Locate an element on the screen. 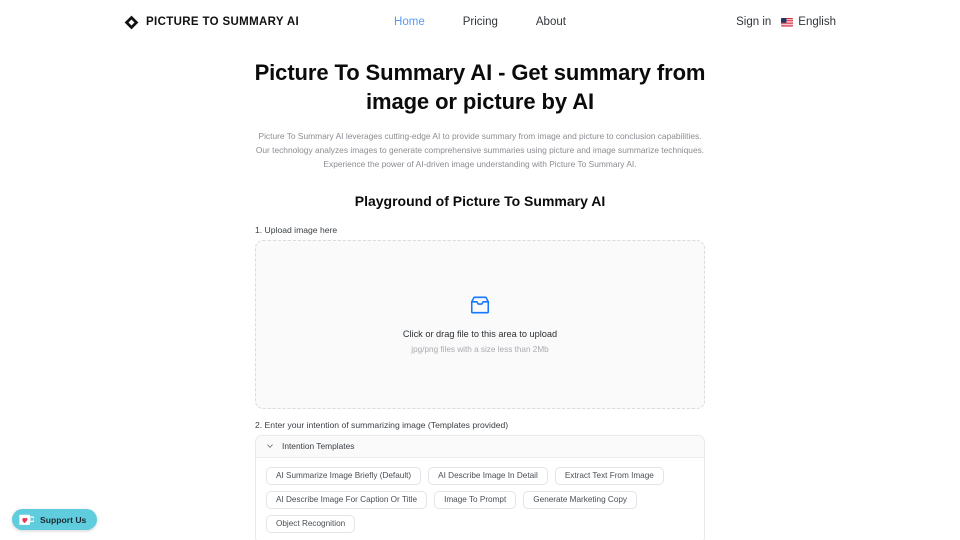 The image size is (960, 540). sign-in-link: Sign in is located at coordinates (753, 22).